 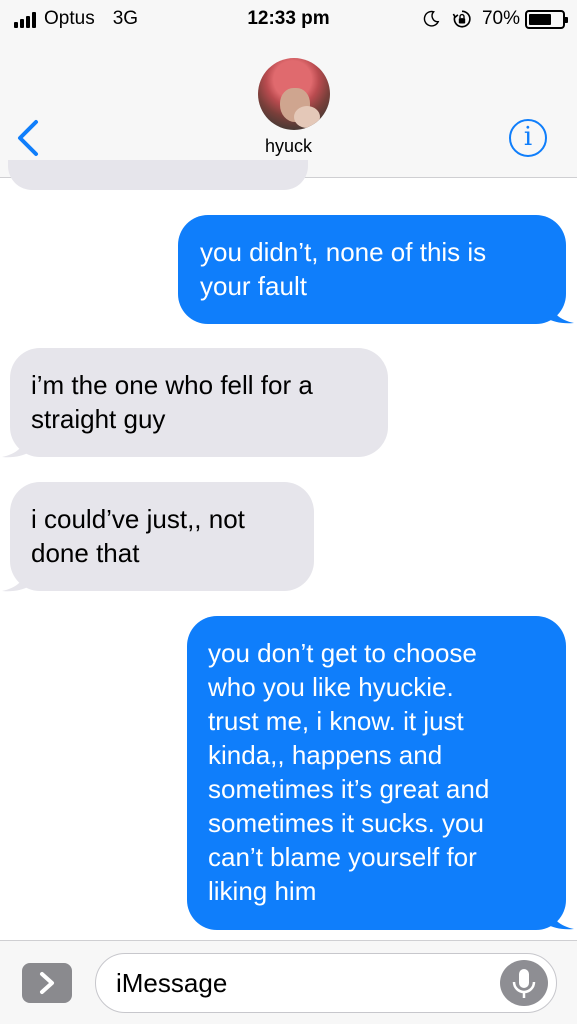 I want to click on status-right: 70%, so click(x=495, y=19).